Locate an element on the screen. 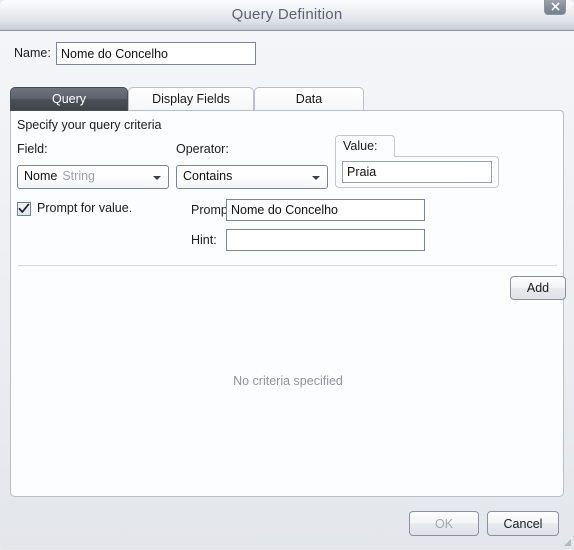 The height and width of the screenshot is (550, 574). name-label: Name: is located at coordinates (32, 53).